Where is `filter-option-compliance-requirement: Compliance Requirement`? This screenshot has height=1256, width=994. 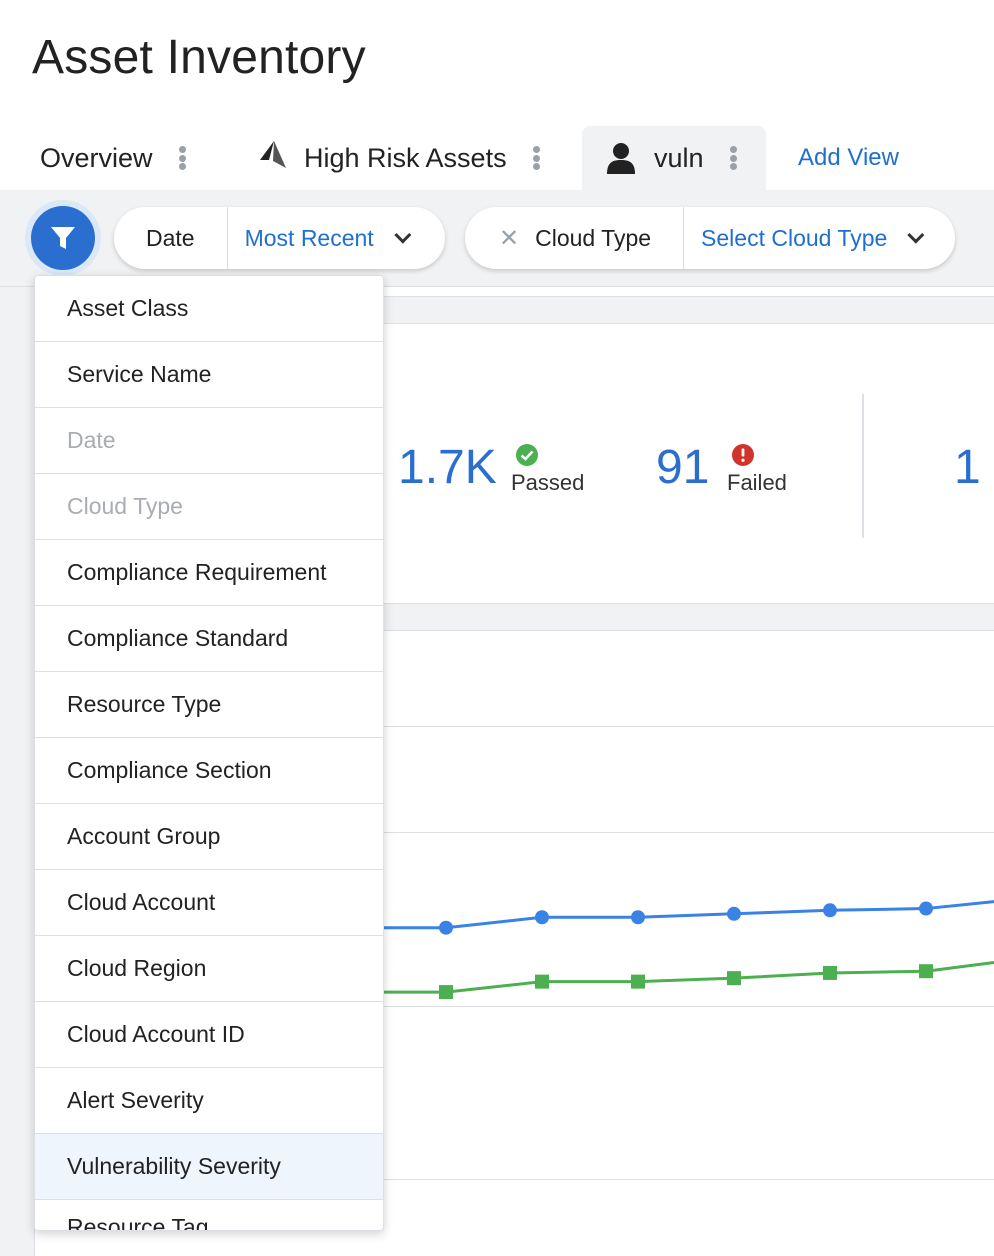
filter-option-compliance-requirement: Compliance Requirement is located at coordinates (209, 573).